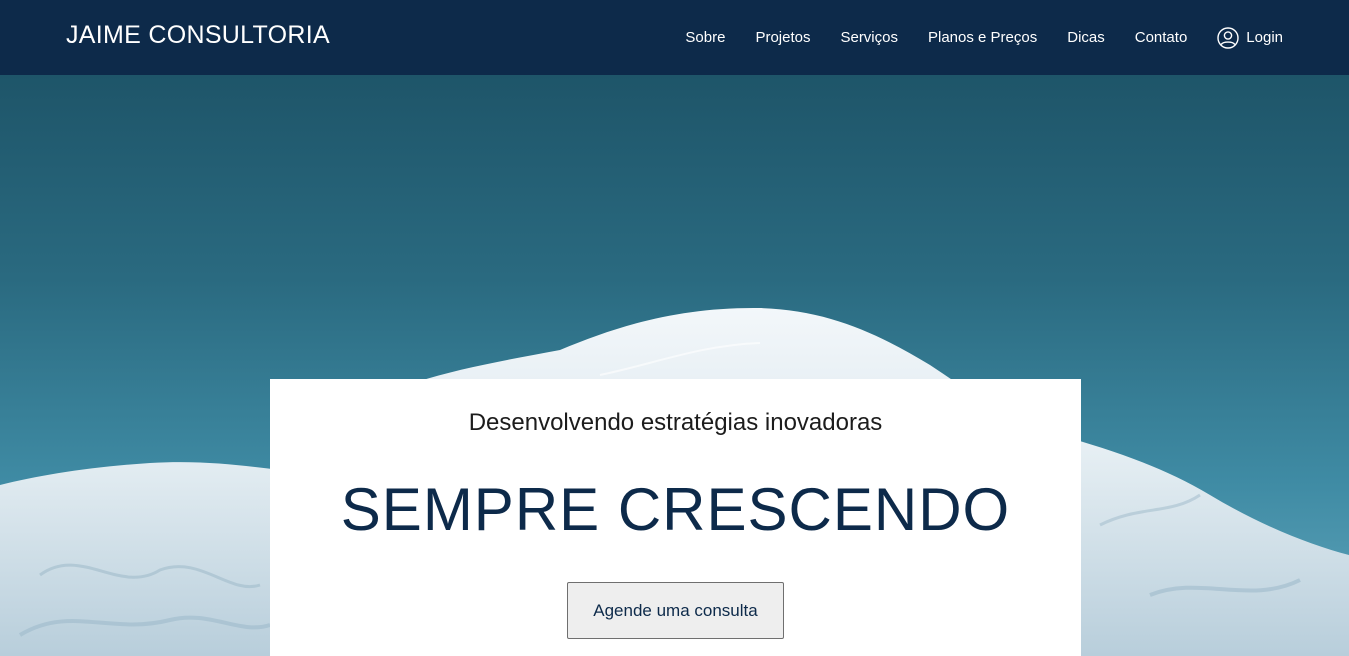  I want to click on schedule-consultation-button: Agende uma consulta, so click(675, 610).